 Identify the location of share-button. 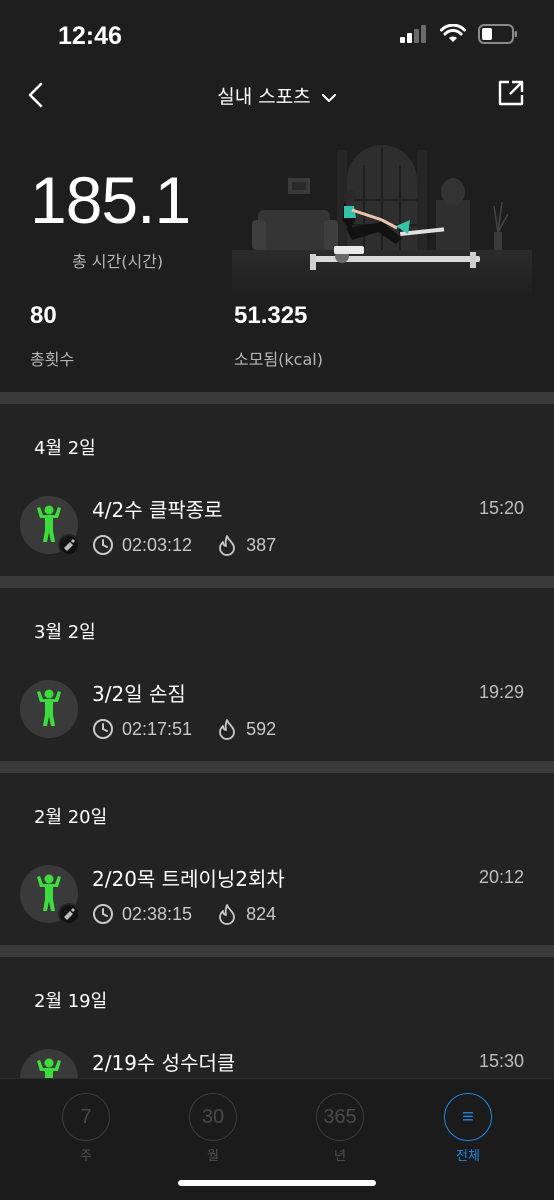
(511, 93).